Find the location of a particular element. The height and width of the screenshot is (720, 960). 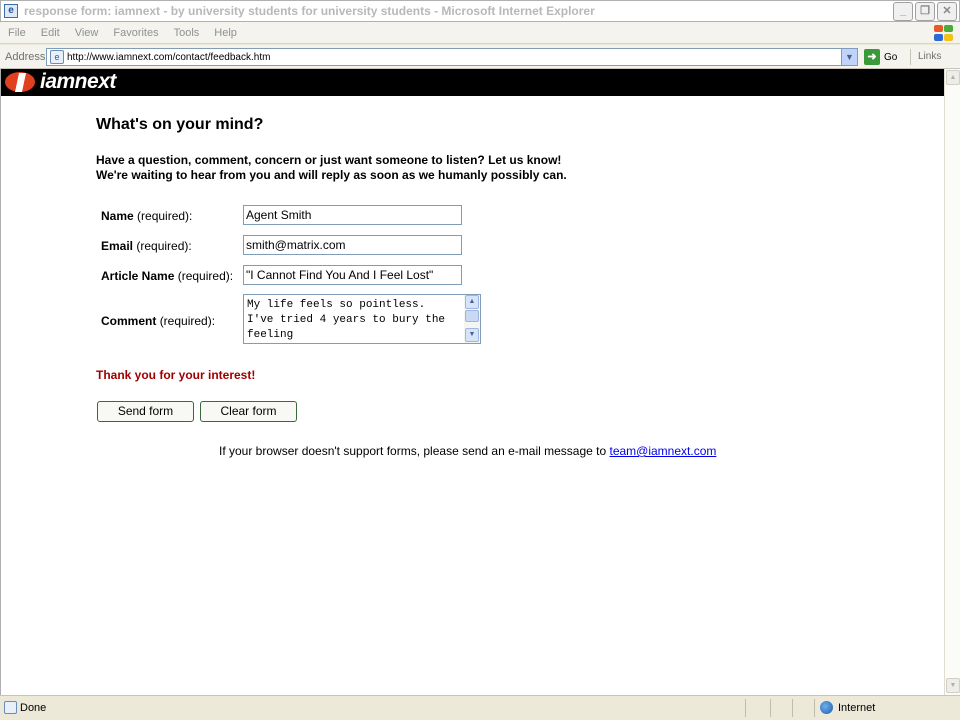

iamnext-logo: iamnext is located at coordinates (60, 82).